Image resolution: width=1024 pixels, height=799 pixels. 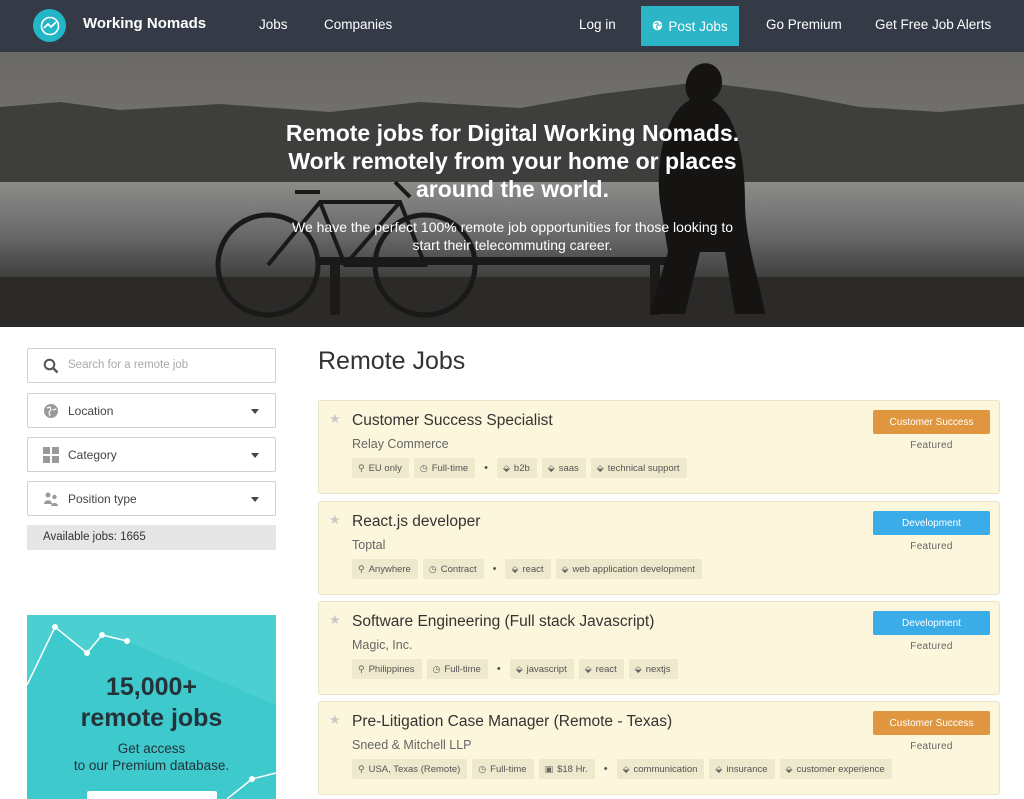 What do you see at coordinates (508, 769) in the screenshot?
I see `job-type-tag-label: Full-time` at bounding box center [508, 769].